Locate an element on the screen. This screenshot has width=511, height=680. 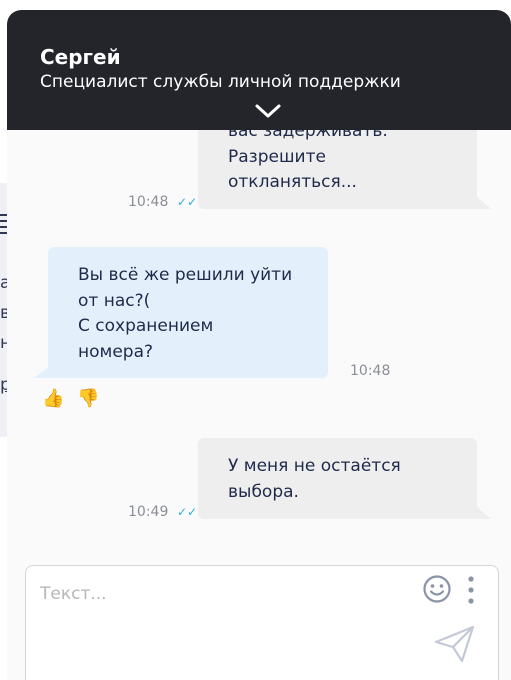
message-time: 10:49 is located at coordinates (148, 512).